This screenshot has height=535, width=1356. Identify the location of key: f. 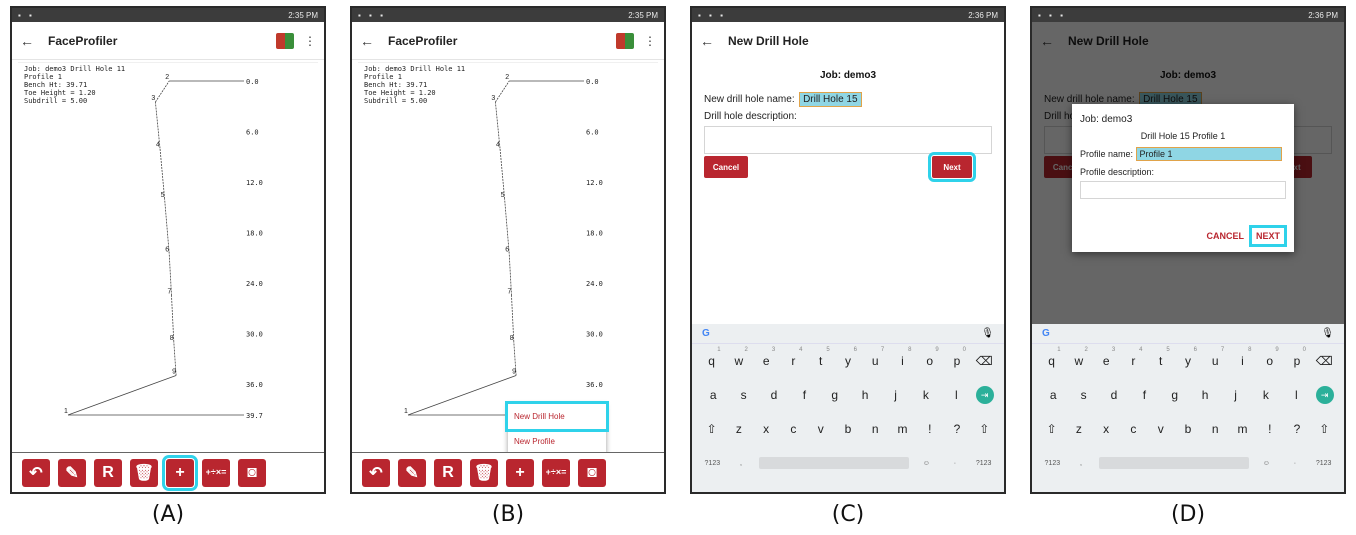
(804, 395).